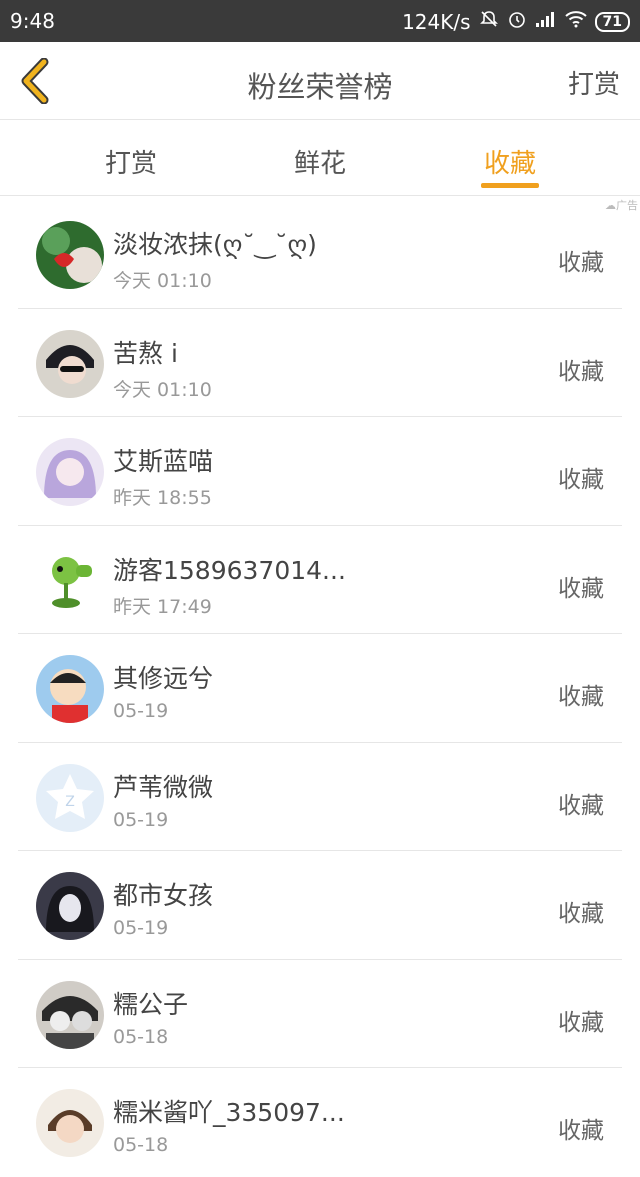 Image resolution: width=640 pixels, height=1177 pixels. What do you see at coordinates (70, 802) in the screenshot?
I see `svg-text: Z` at bounding box center [70, 802].